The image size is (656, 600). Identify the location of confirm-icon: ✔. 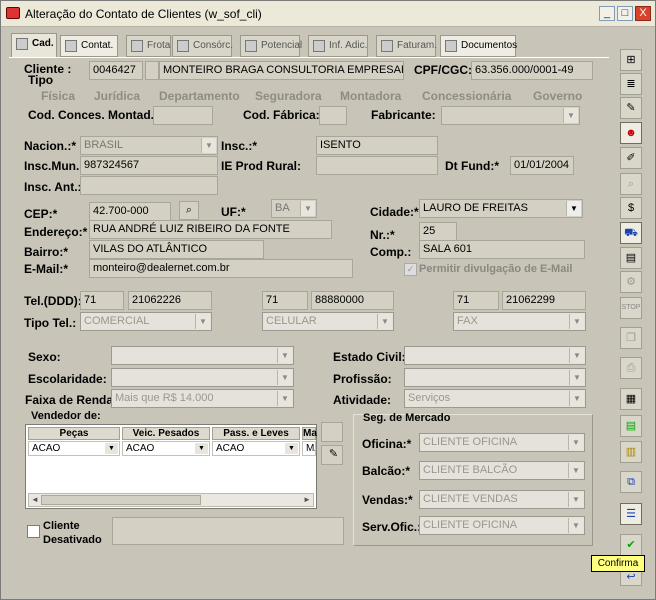
(631, 545).